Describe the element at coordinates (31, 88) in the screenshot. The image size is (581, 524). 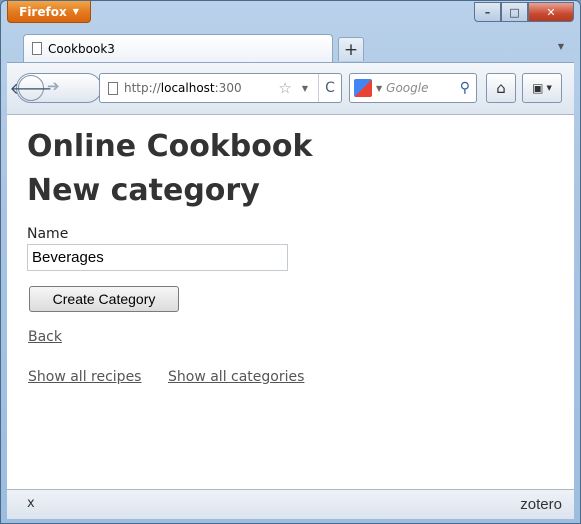
I see `back-button: 🡐` at that location.